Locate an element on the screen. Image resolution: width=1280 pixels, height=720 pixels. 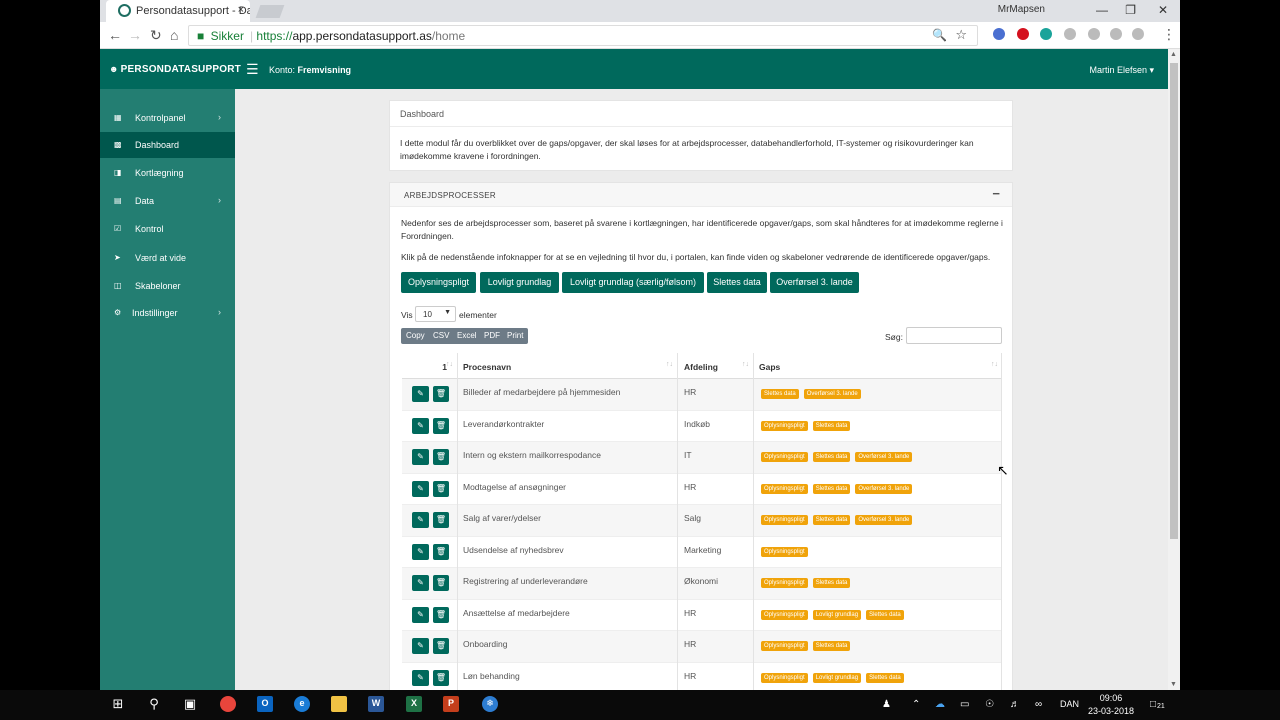
scroll-down-icon: ▼ is located at coordinates (1173, 684).